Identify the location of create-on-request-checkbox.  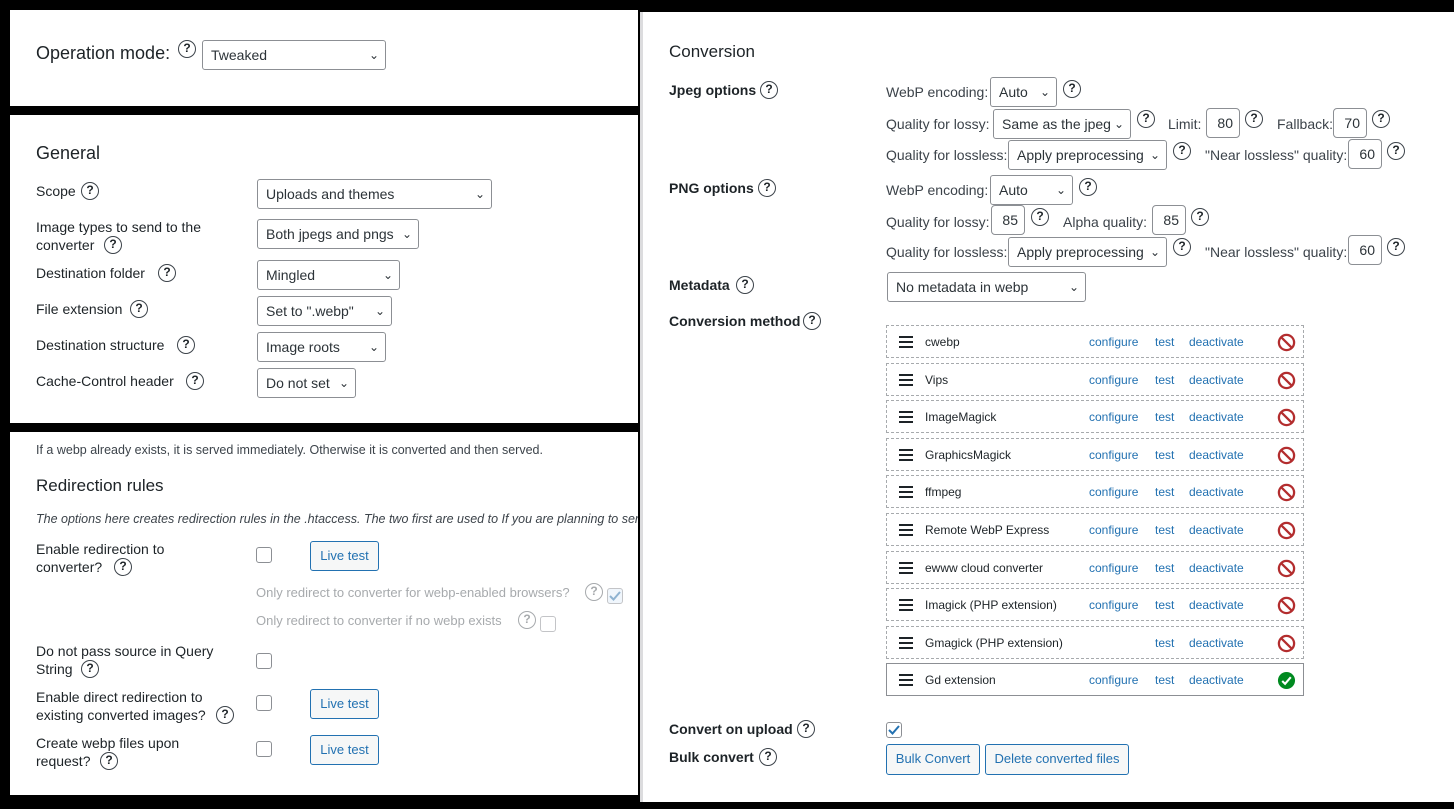
(264, 749).